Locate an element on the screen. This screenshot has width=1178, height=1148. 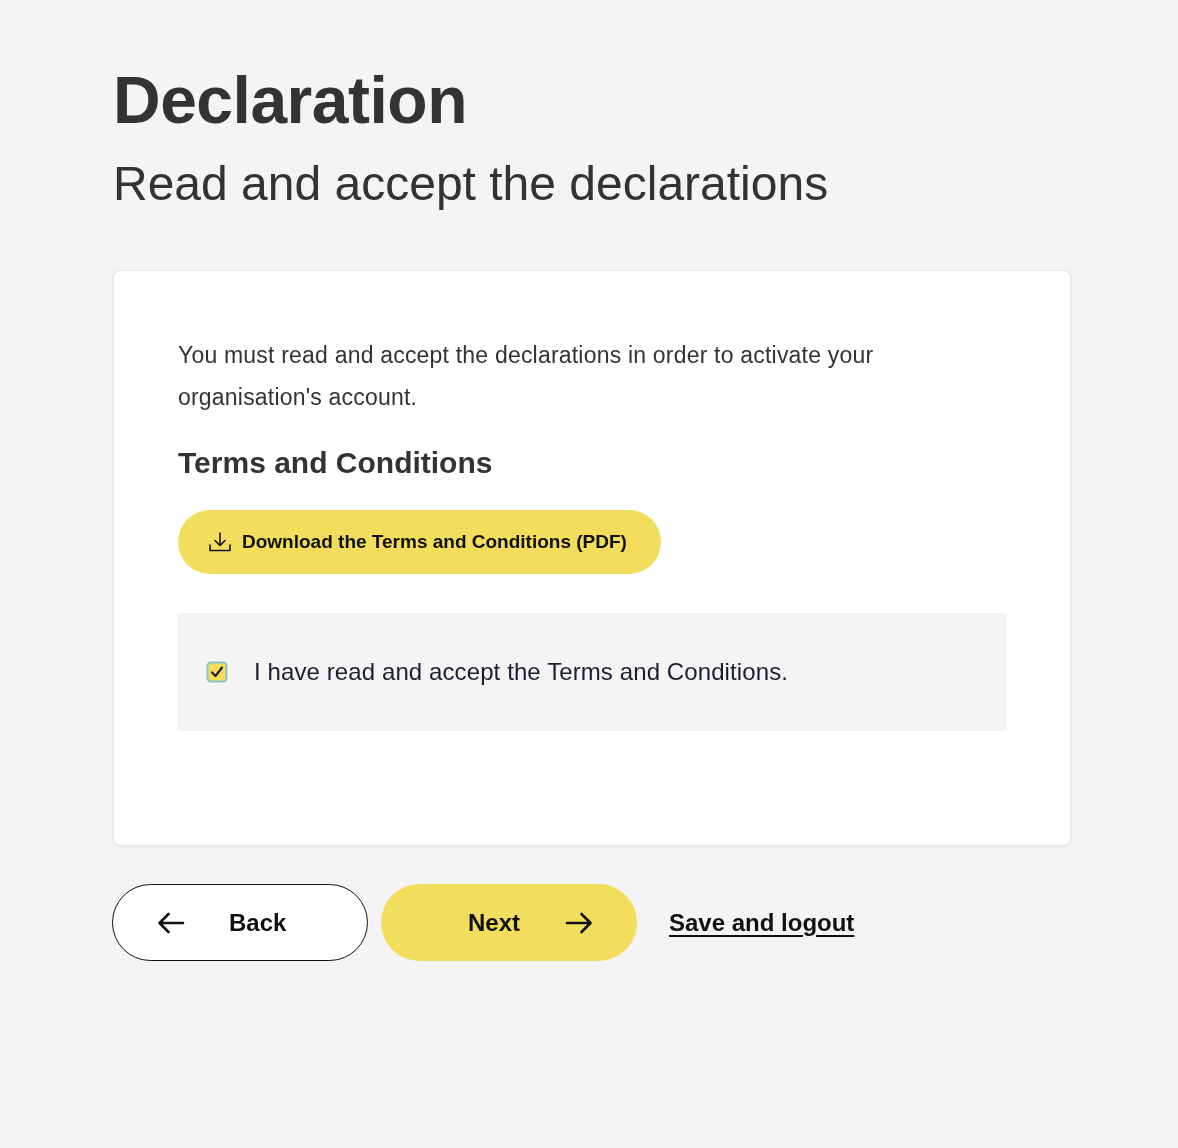
arrow-right-icon is located at coordinates (579, 922).